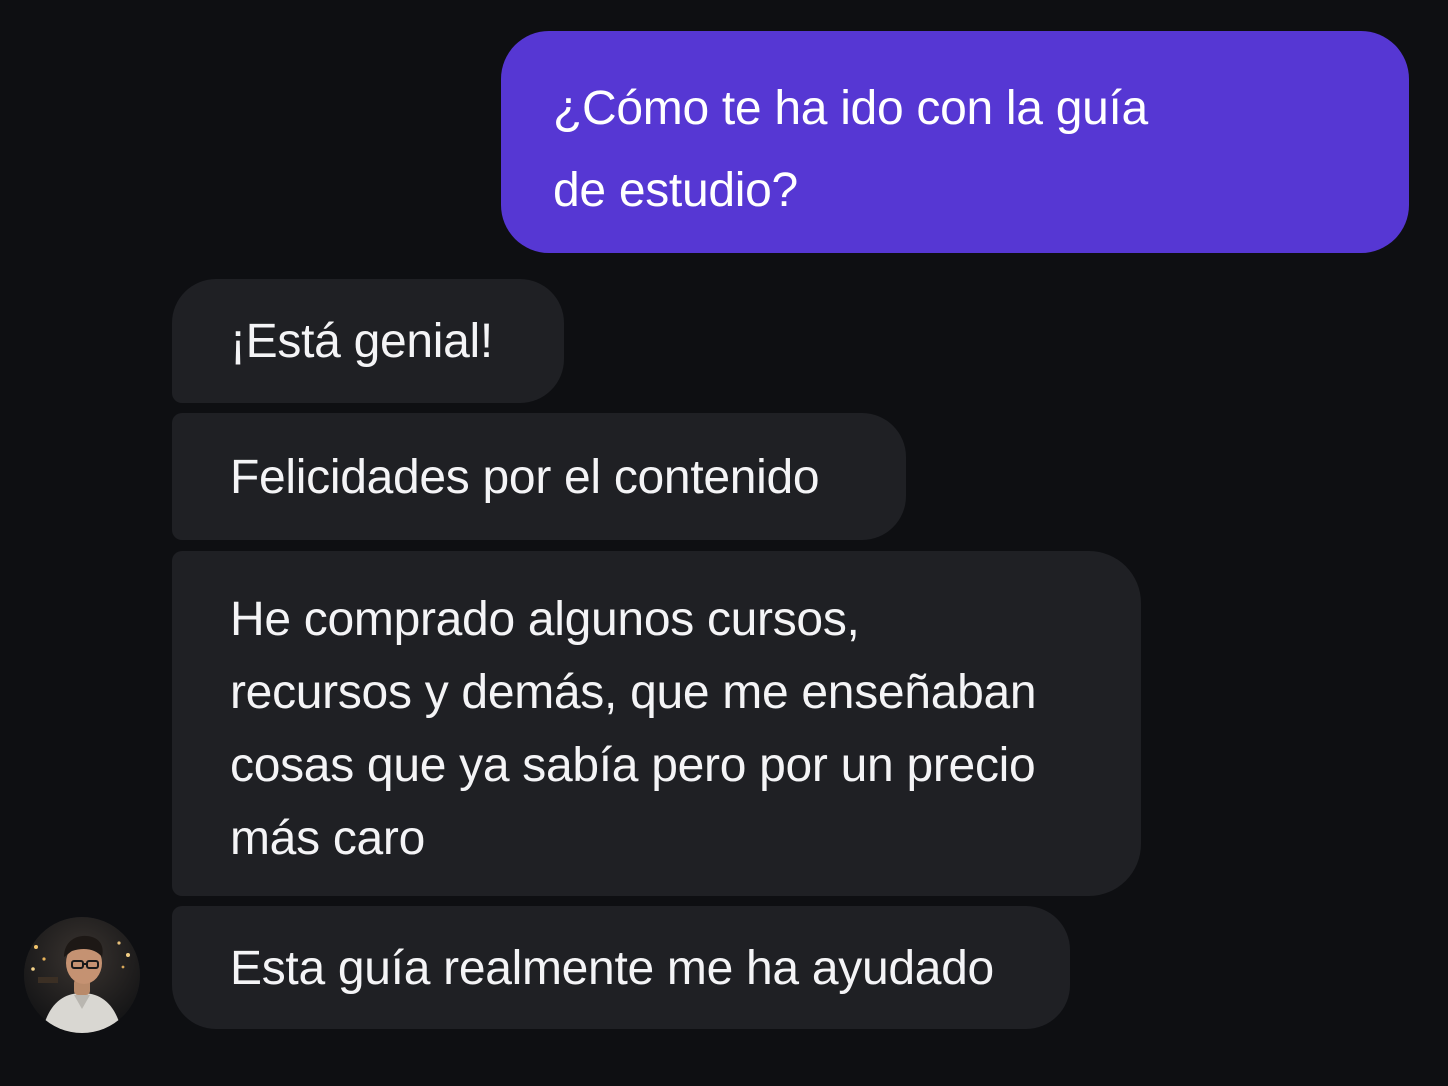  Describe the element at coordinates (850, 108) in the screenshot. I see `message-text-line: ¿Cómo te ha ido con la guía` at that location.